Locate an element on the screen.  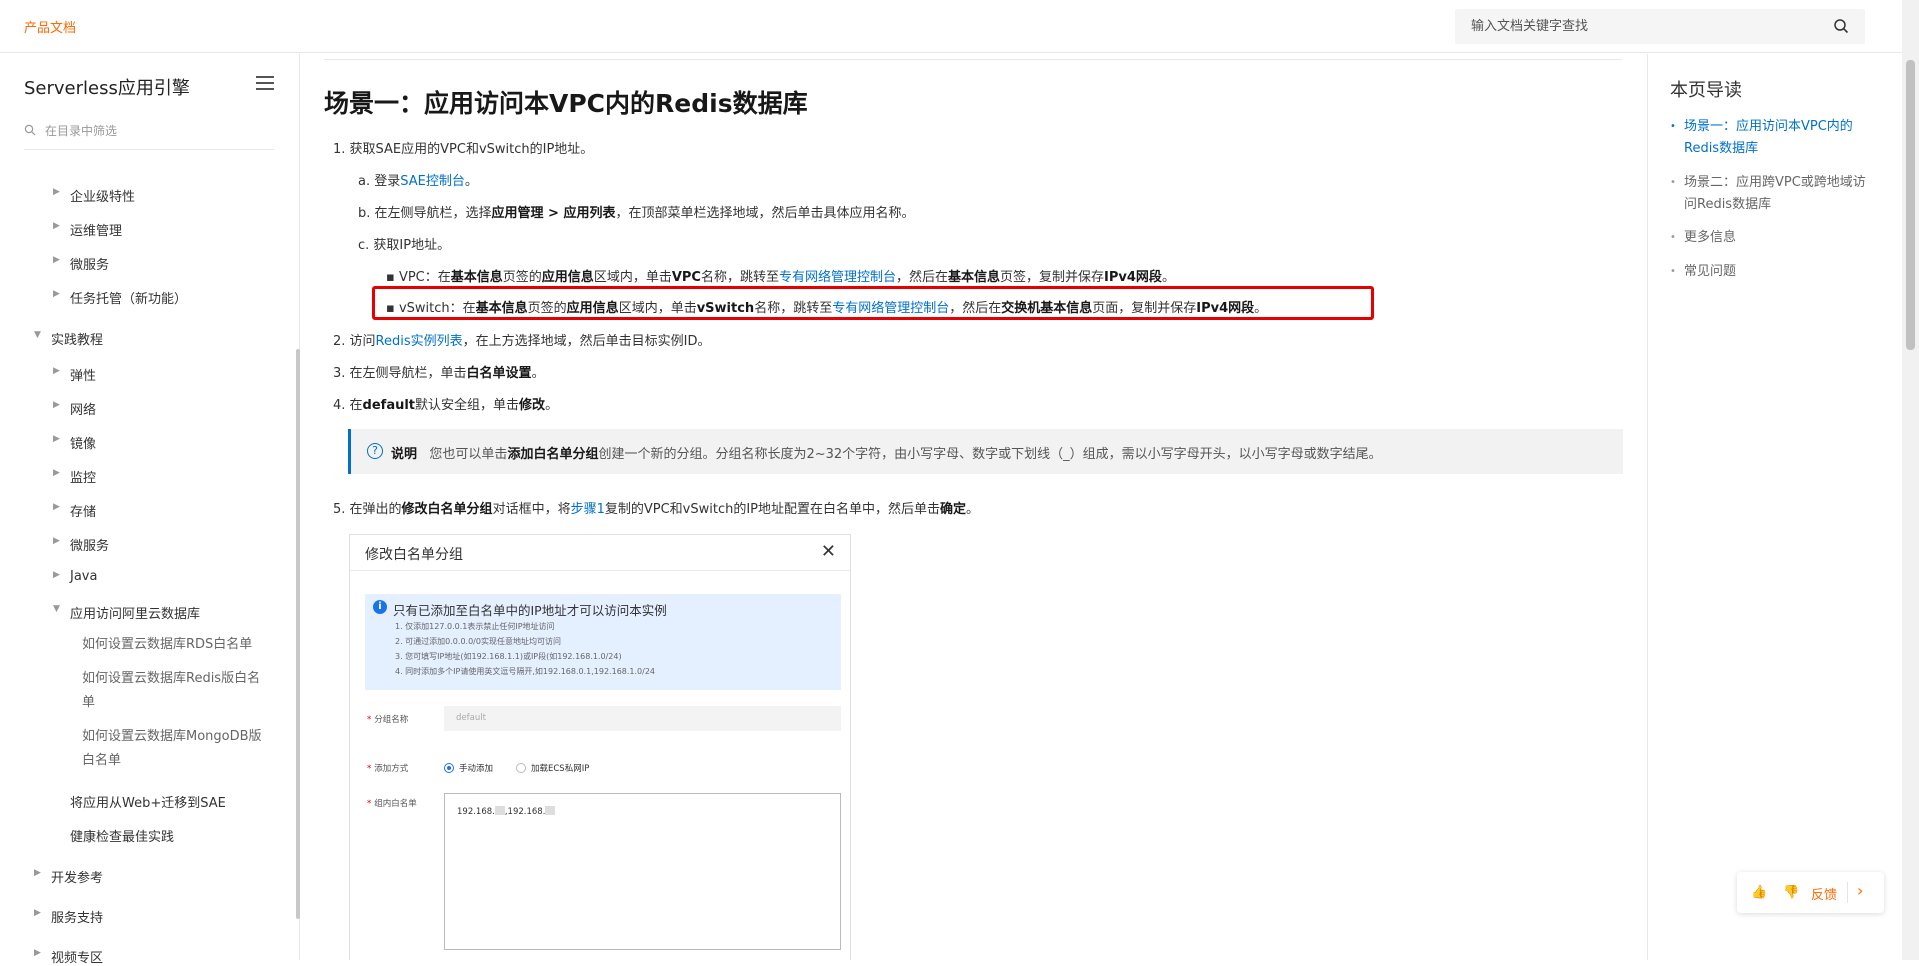
filter-input is located at coordinates (155, 131).